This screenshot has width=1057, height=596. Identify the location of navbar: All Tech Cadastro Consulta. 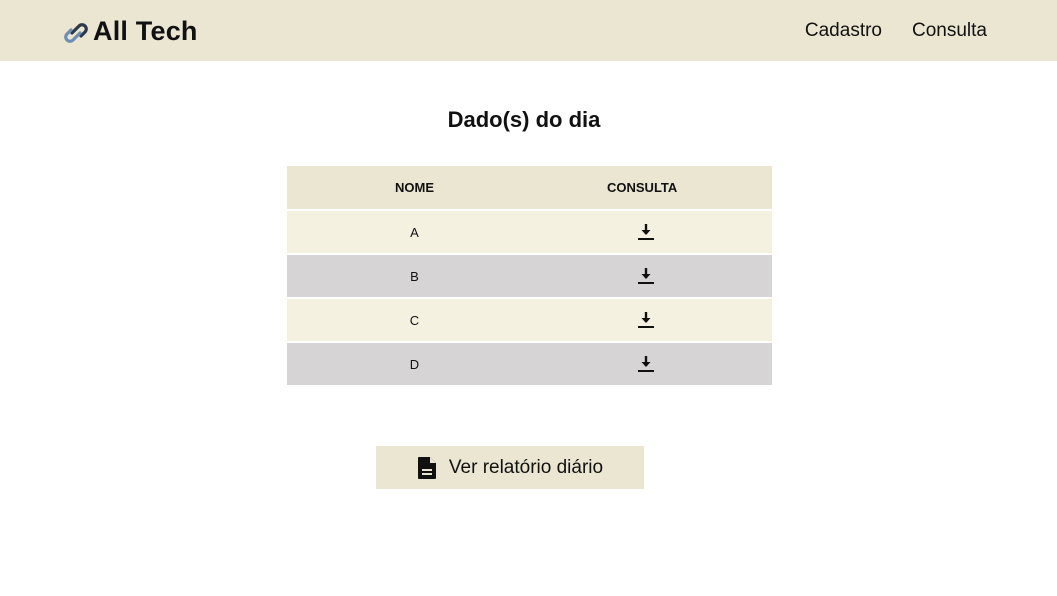
(528, 30).